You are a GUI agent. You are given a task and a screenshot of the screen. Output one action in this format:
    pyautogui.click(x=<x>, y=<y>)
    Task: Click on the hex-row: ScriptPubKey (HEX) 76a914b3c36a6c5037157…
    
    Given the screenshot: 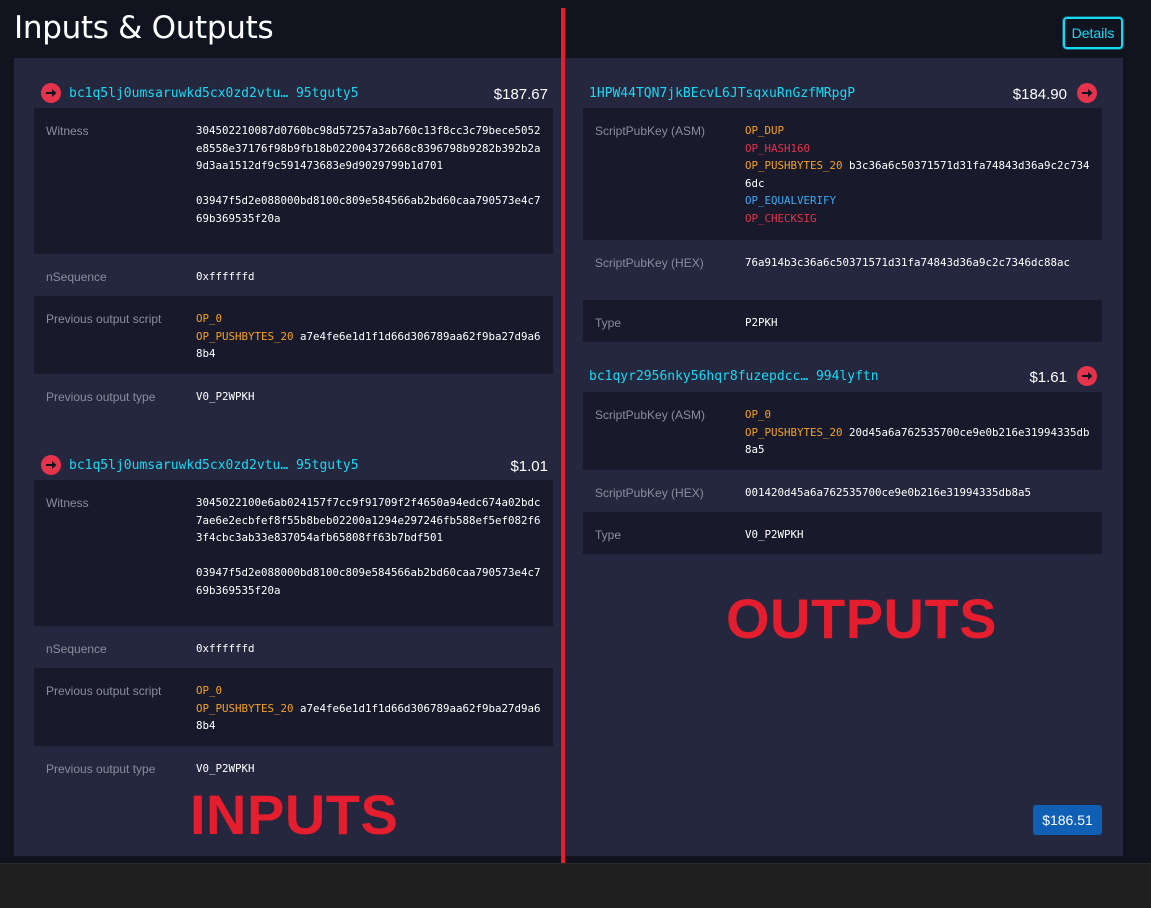 What is the action you would take?
    pyautogui.click(x=842, y=270)
    